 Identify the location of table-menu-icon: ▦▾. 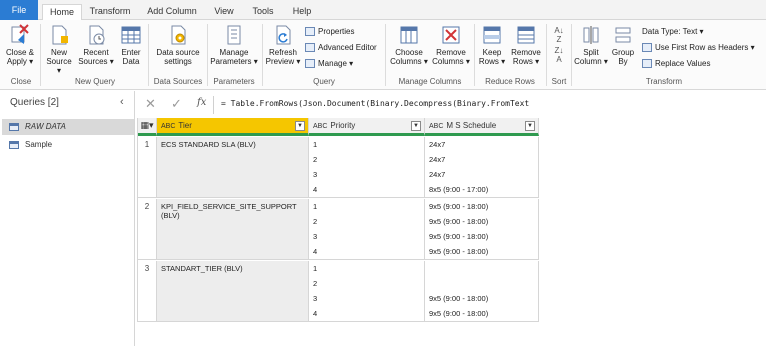
(147, 127).